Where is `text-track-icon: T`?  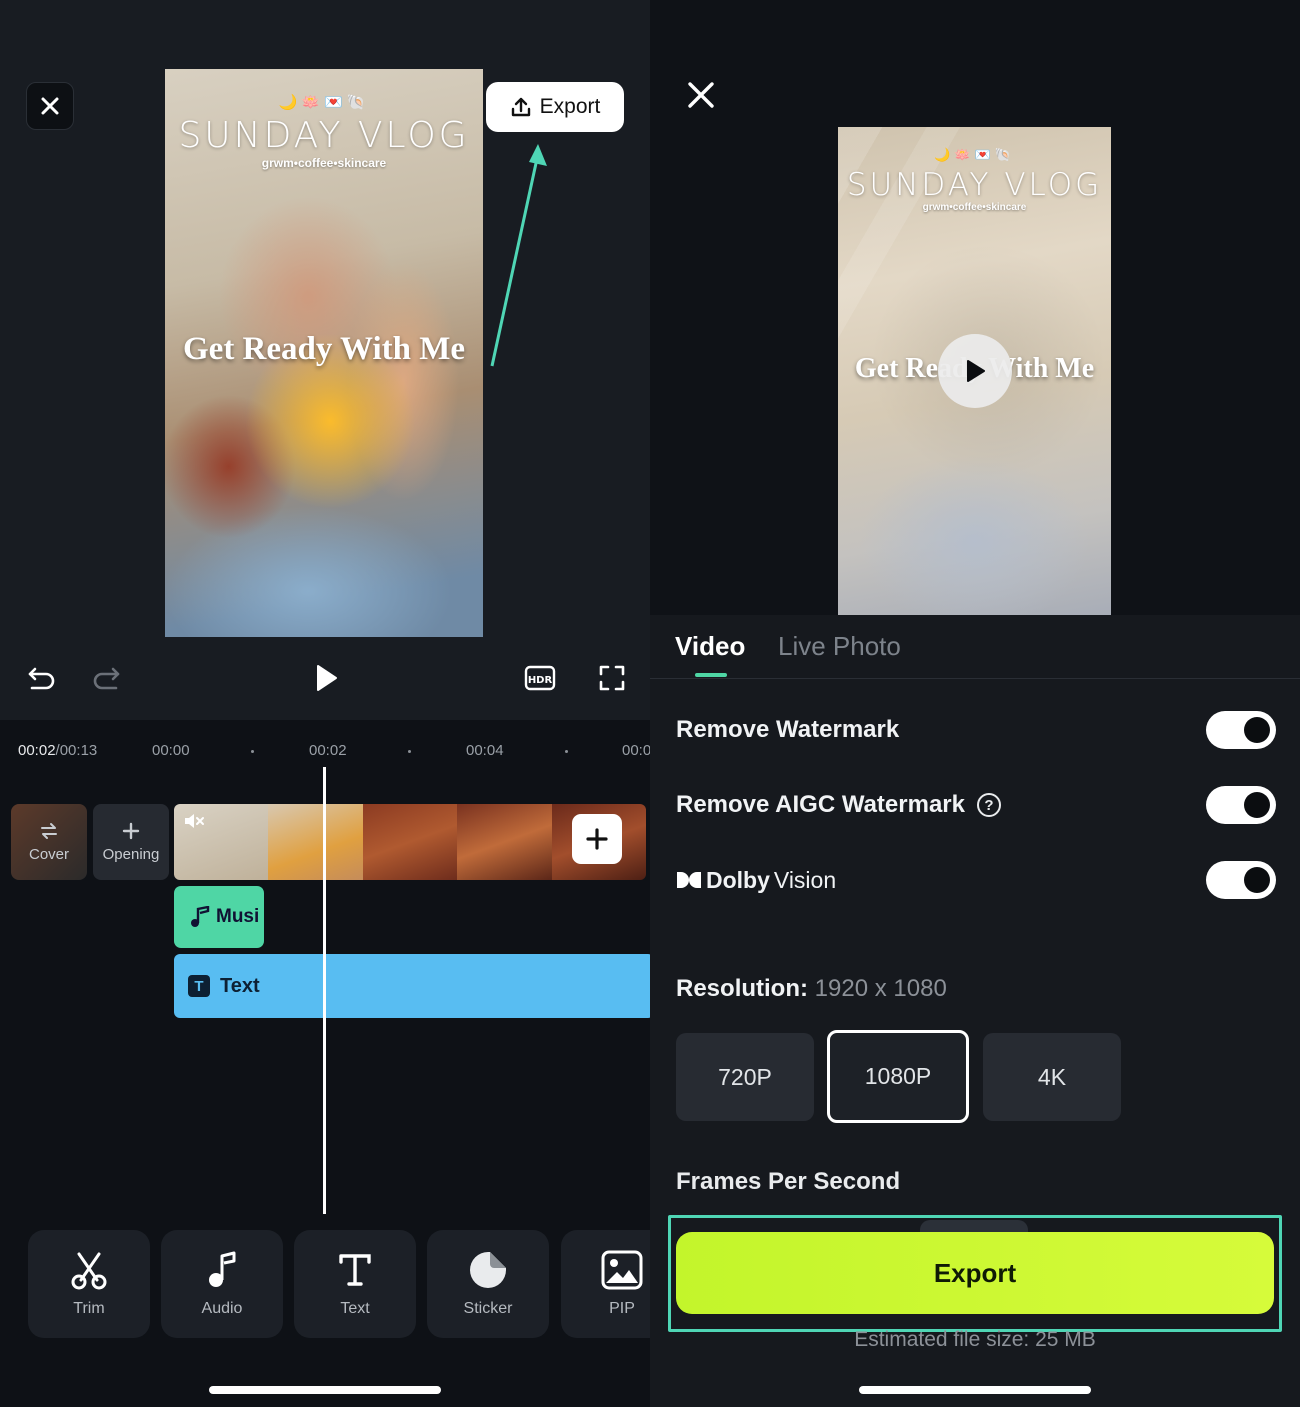 text-track-icon: T is located at coordinates (199, 986).